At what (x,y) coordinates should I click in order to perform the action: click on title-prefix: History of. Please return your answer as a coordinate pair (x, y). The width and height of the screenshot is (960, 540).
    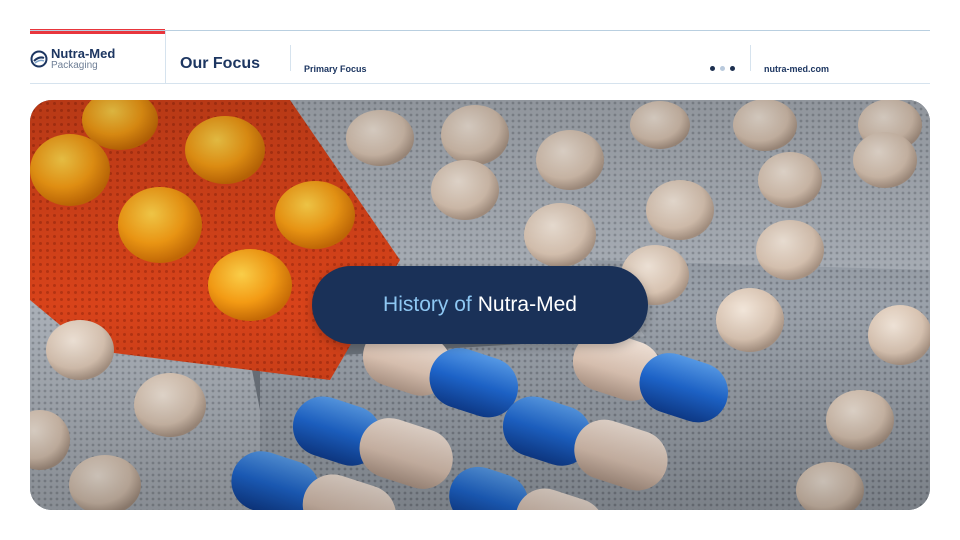
    Looking at the image, I should click on (427, 304).